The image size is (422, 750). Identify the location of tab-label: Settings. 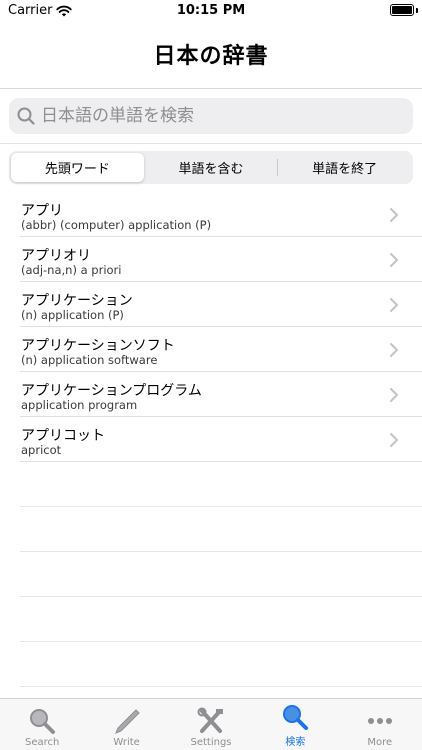
(211, 742).